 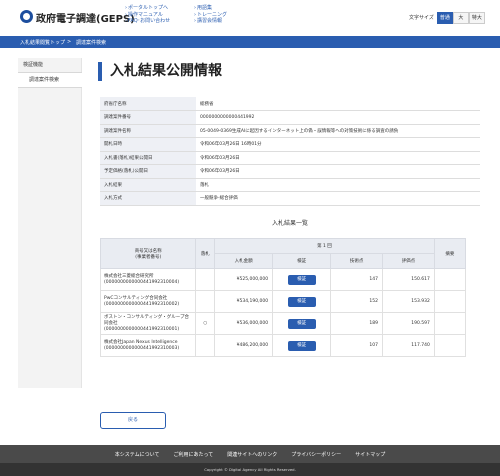 What do you see at coordinates (244, 345) in the screenshot?
I see `amount-cell: ¥486,200,000` at bounding box center [244, 345].